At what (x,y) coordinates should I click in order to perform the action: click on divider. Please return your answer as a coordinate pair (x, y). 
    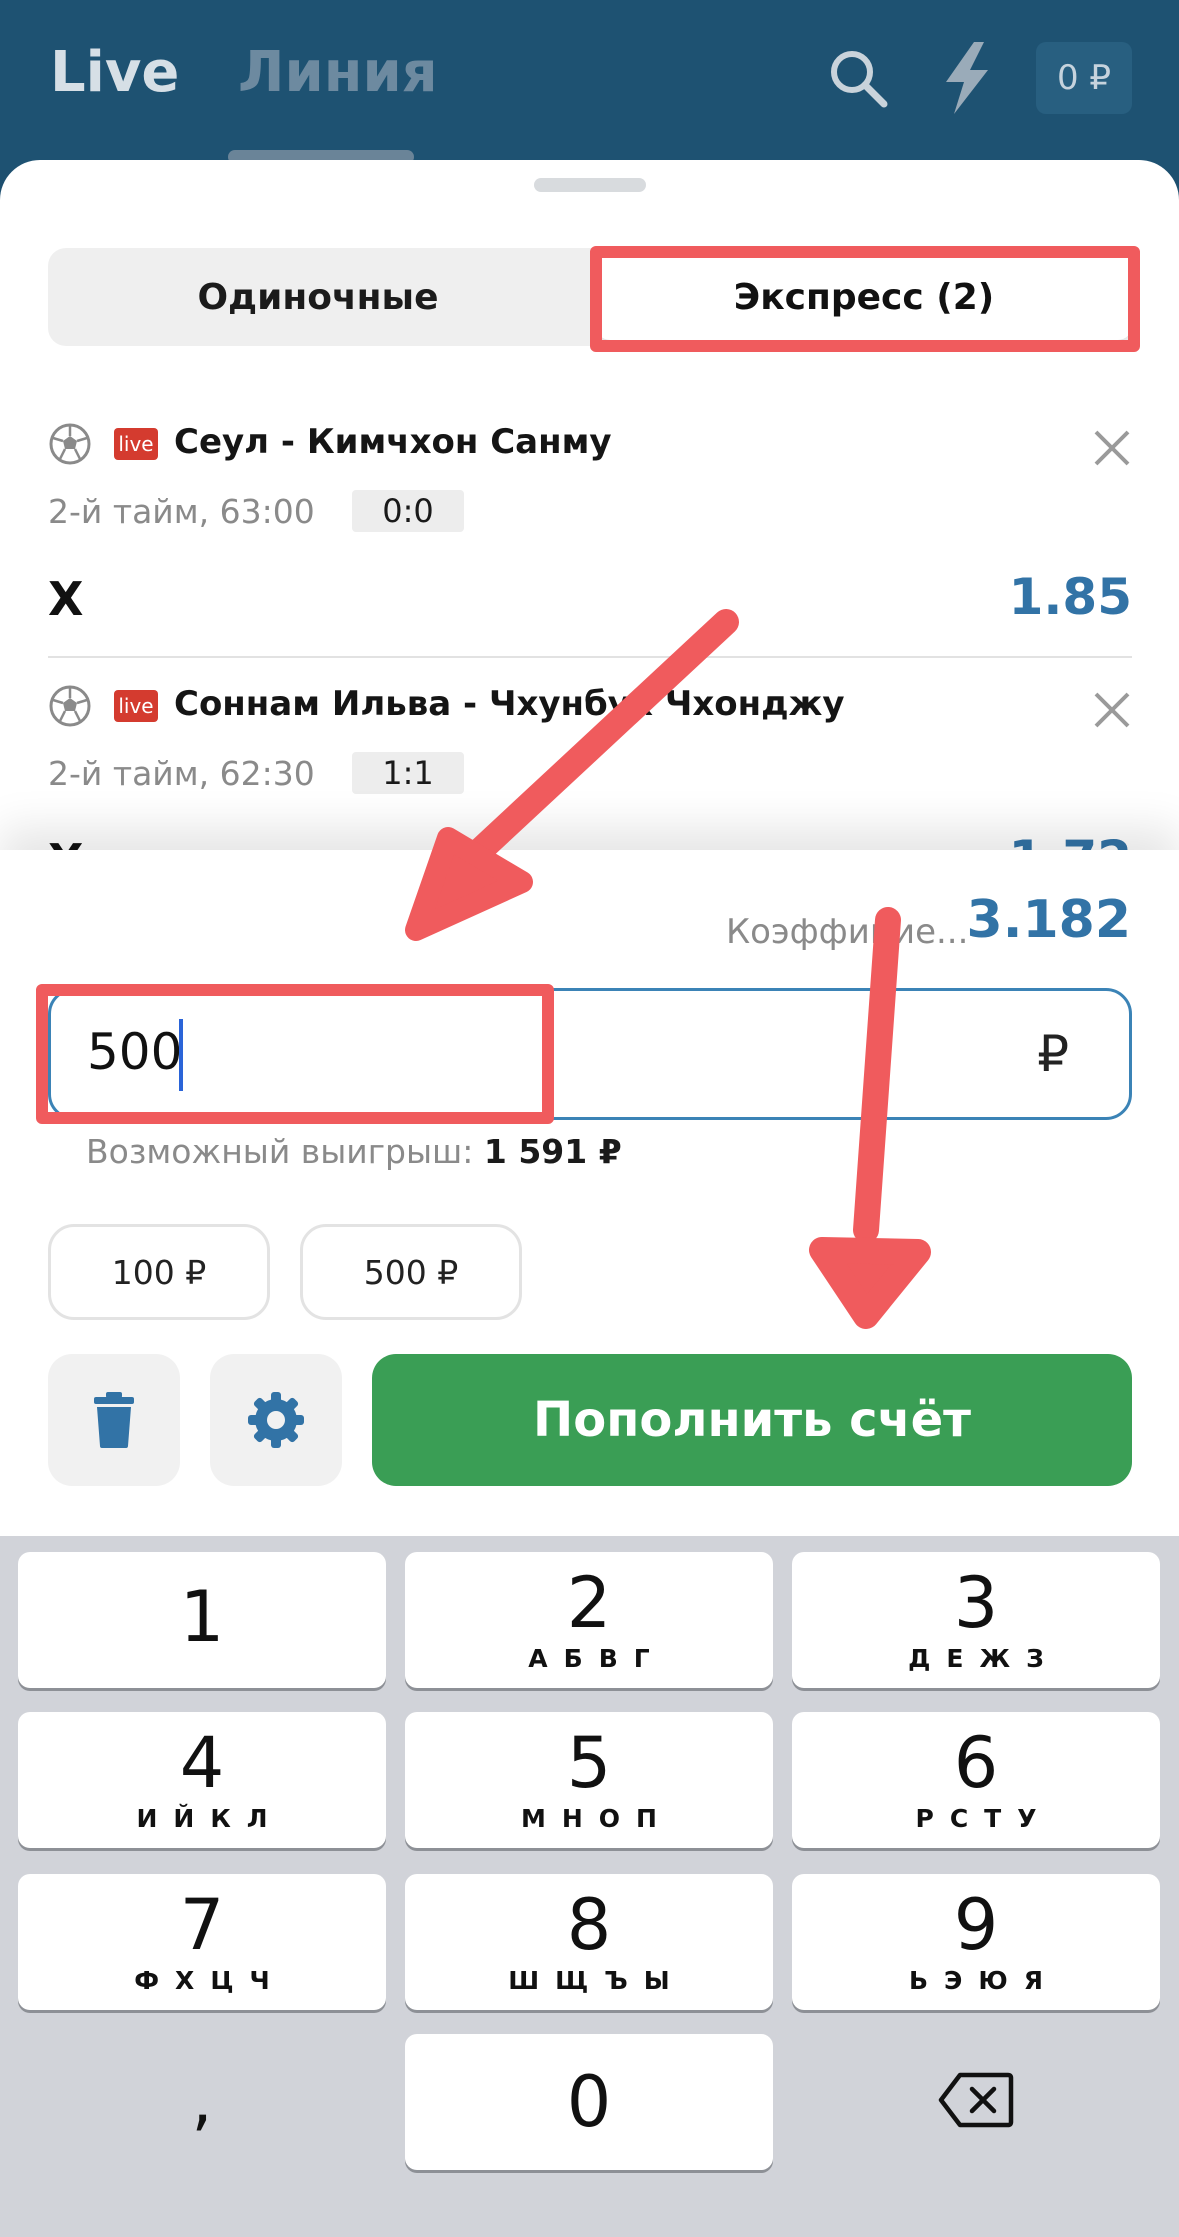
    Looking at the image, I should click on (590, 657).